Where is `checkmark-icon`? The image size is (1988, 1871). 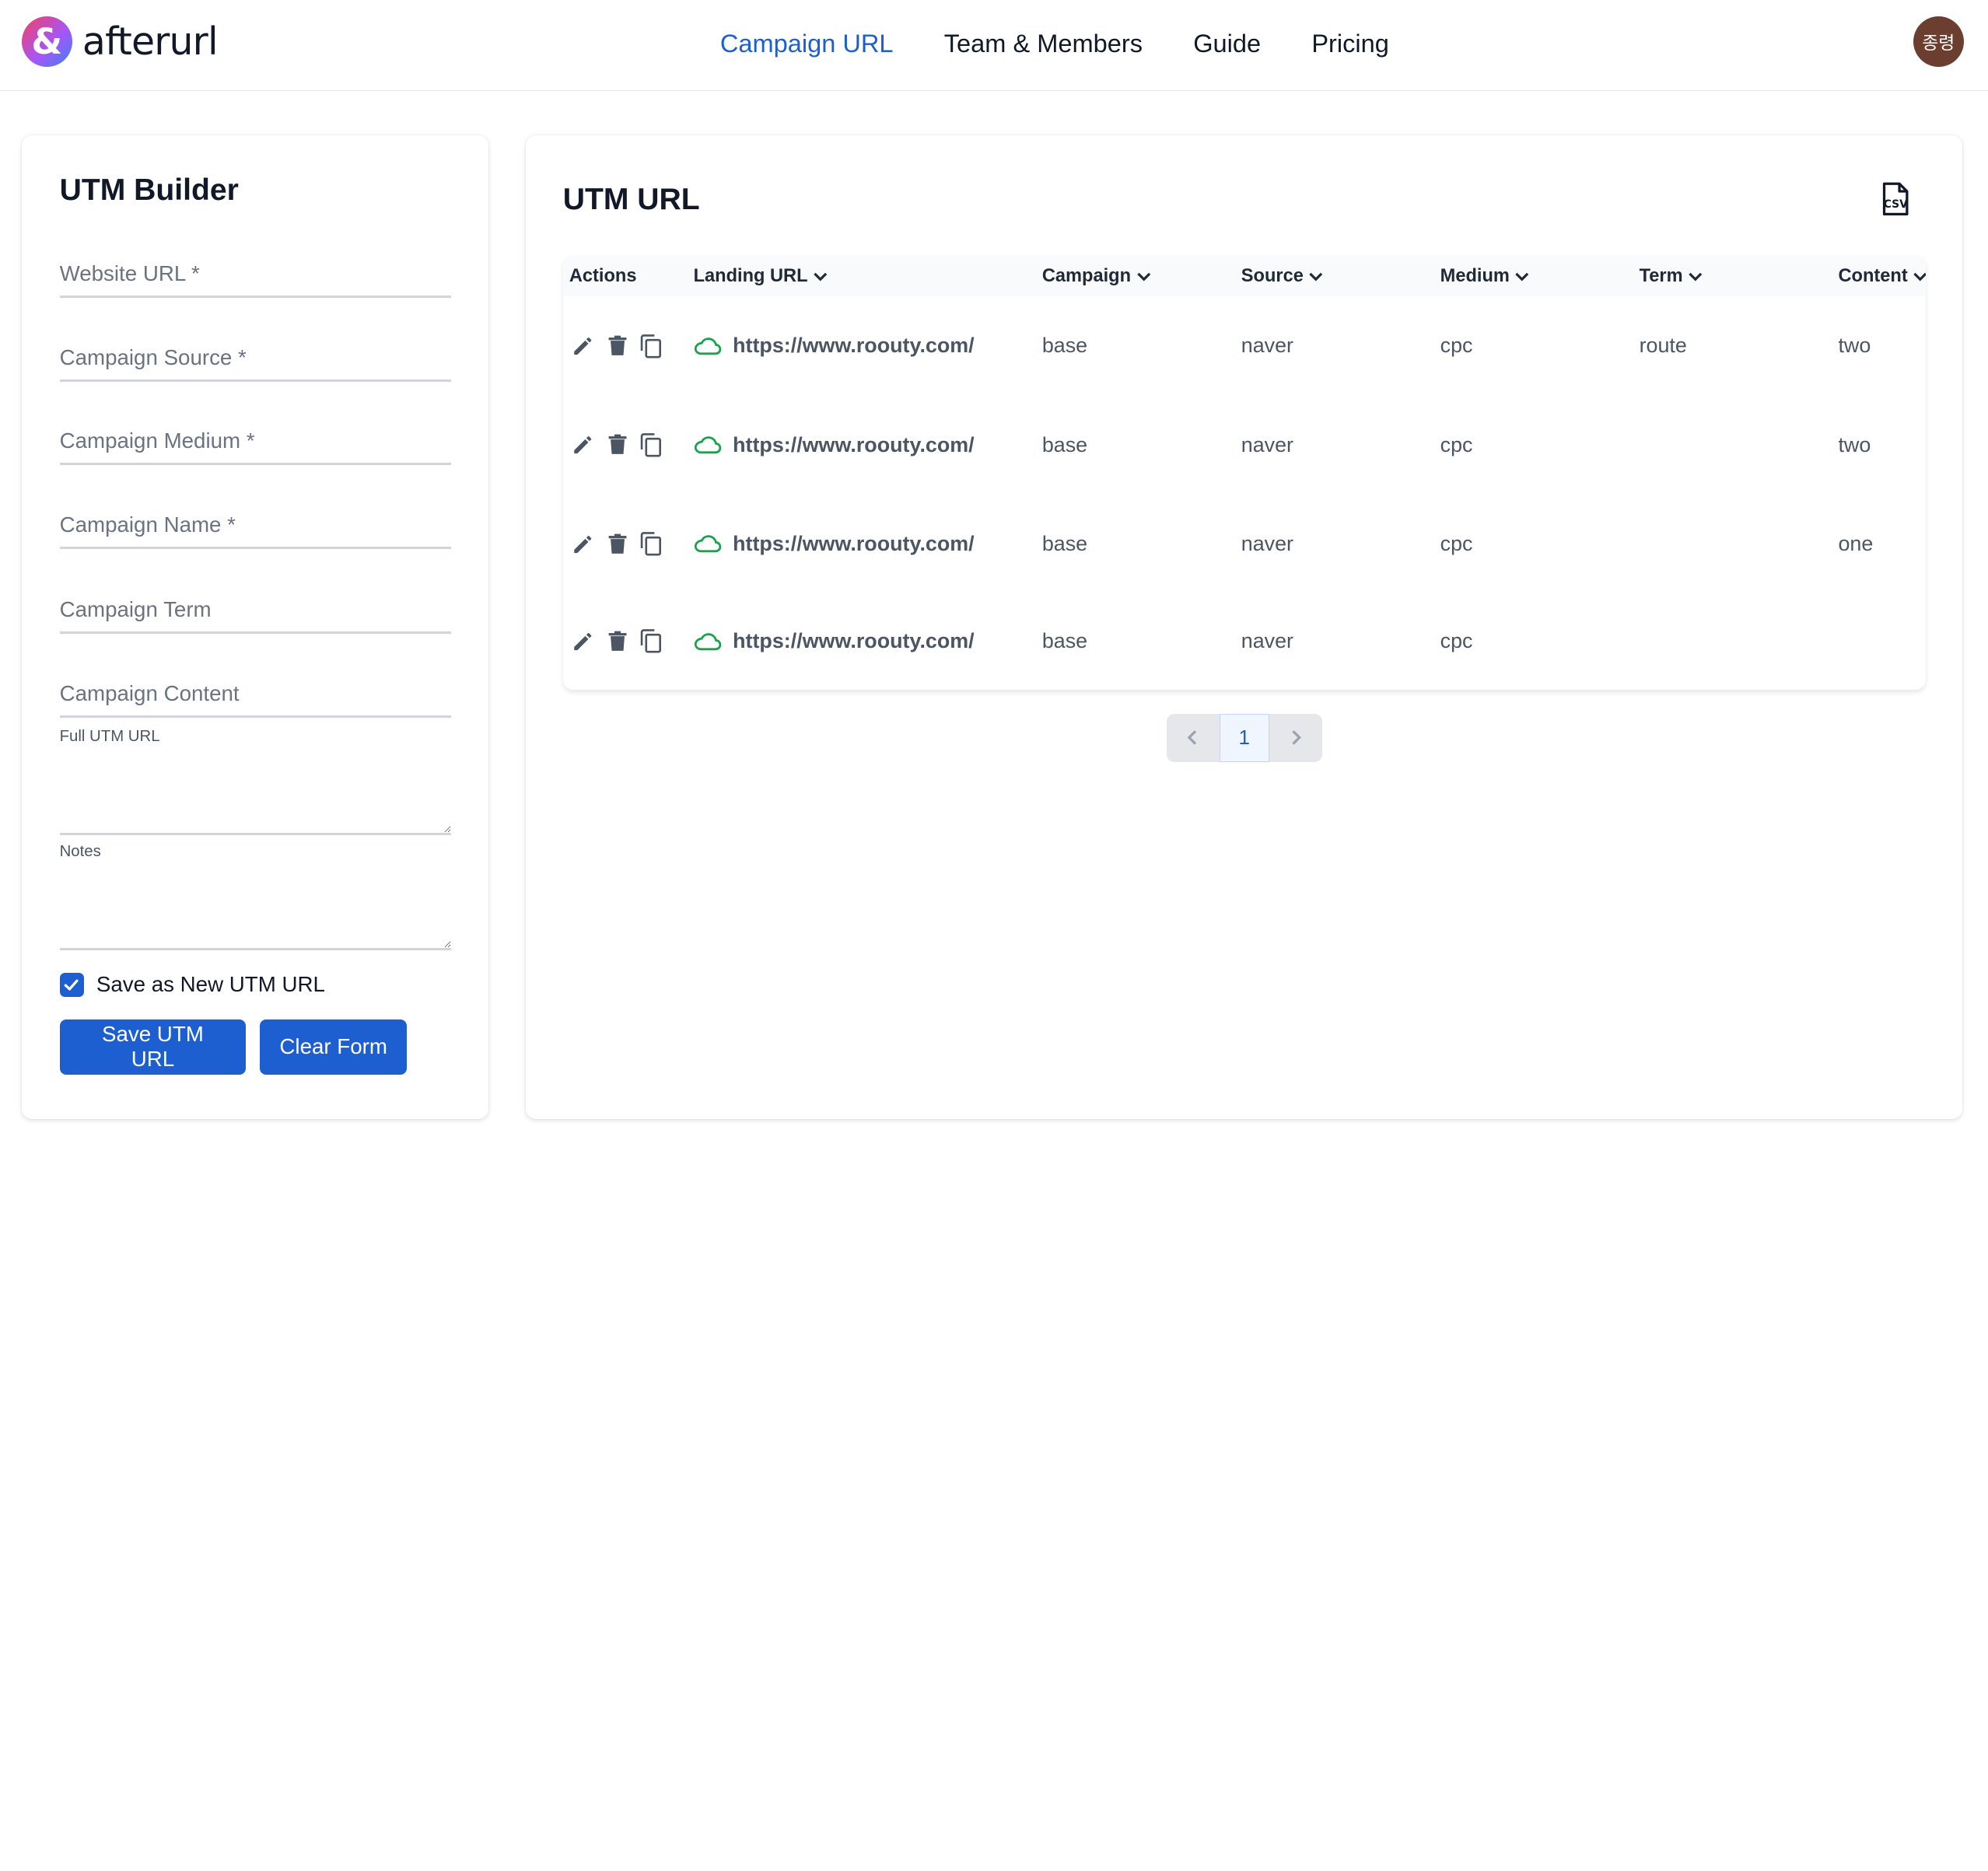
checkmark-icon is located at coordinates (72, 985).